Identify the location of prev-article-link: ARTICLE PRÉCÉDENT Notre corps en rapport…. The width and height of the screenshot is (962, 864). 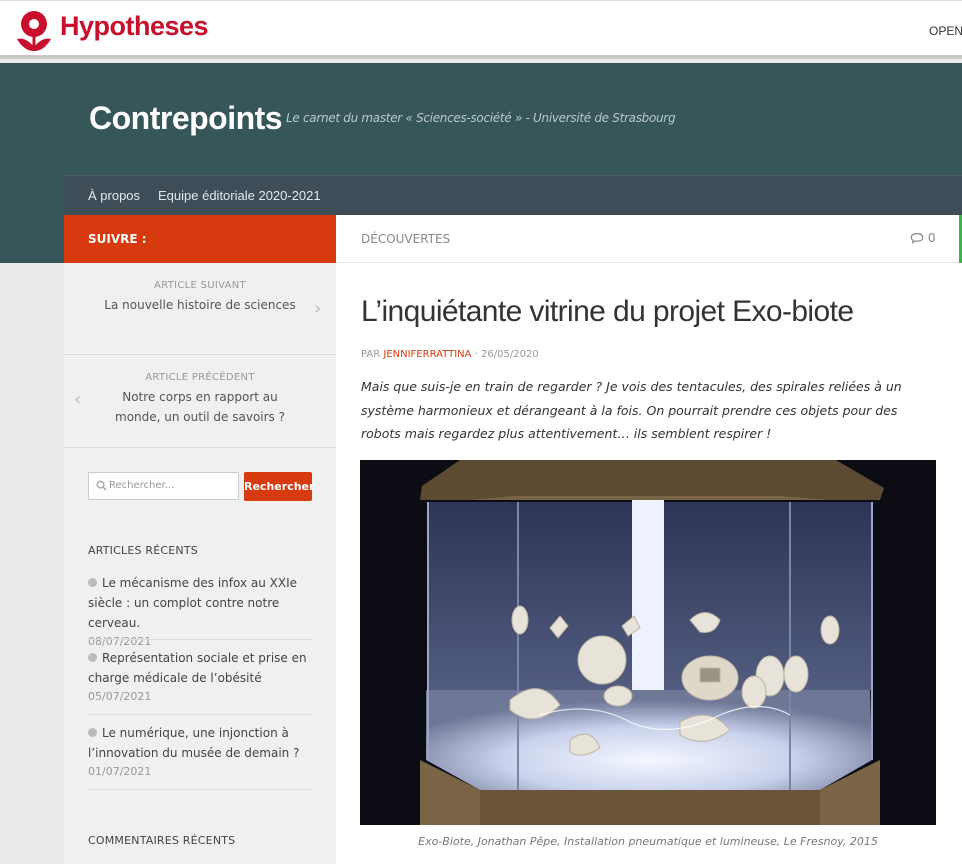
(200, 399).